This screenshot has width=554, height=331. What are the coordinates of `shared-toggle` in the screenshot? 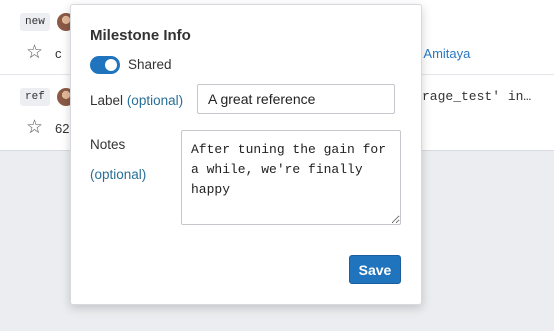 It's located at (105, 65).